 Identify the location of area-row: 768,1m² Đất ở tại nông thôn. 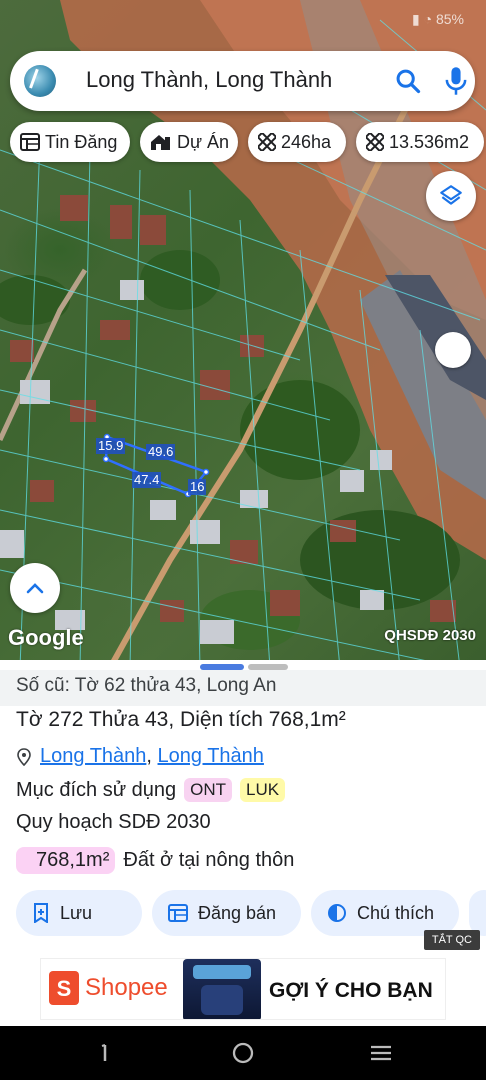
(155, 860).